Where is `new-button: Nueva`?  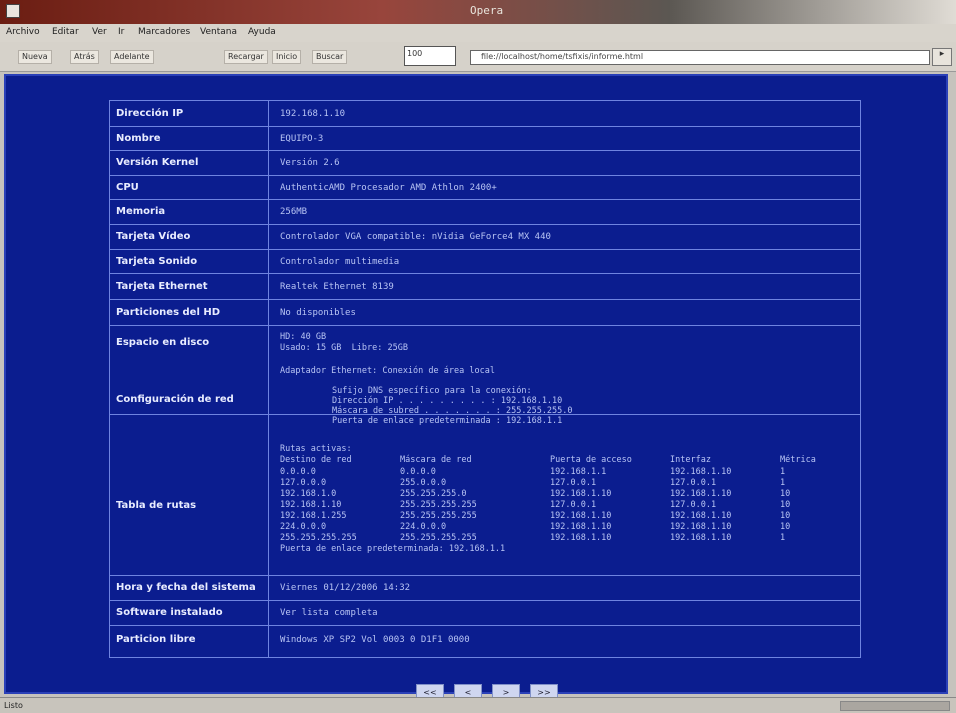
new-button: Nueva is located at coordinates (35, 57).